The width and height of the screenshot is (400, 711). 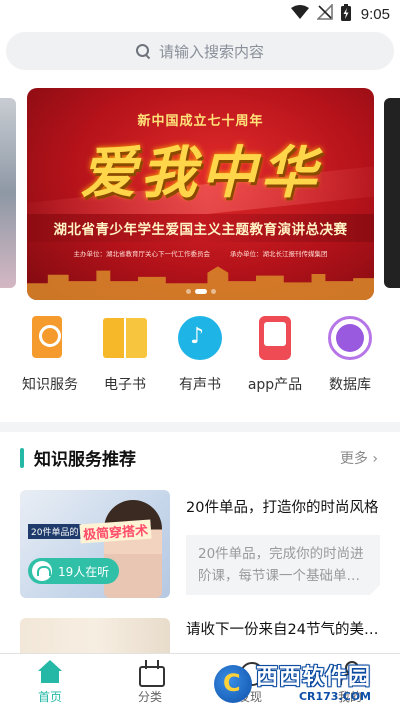 I want to click on banner-organizers: 主办单位：湖北省教育厅关心下一代工作委员会 承办单位：湖北长江报刊传媒集团, so click(x=200, y=253).